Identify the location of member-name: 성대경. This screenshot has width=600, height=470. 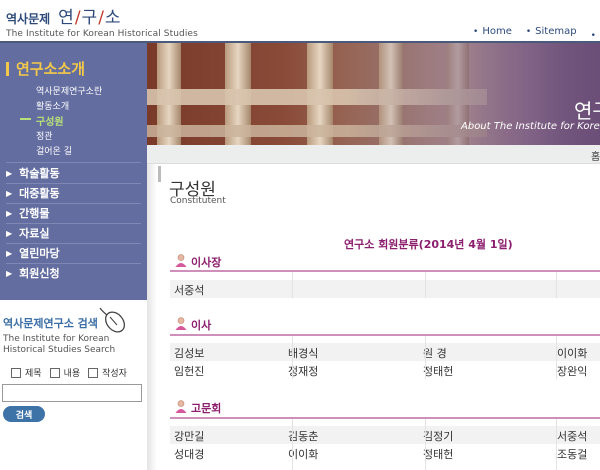
(189, 454).